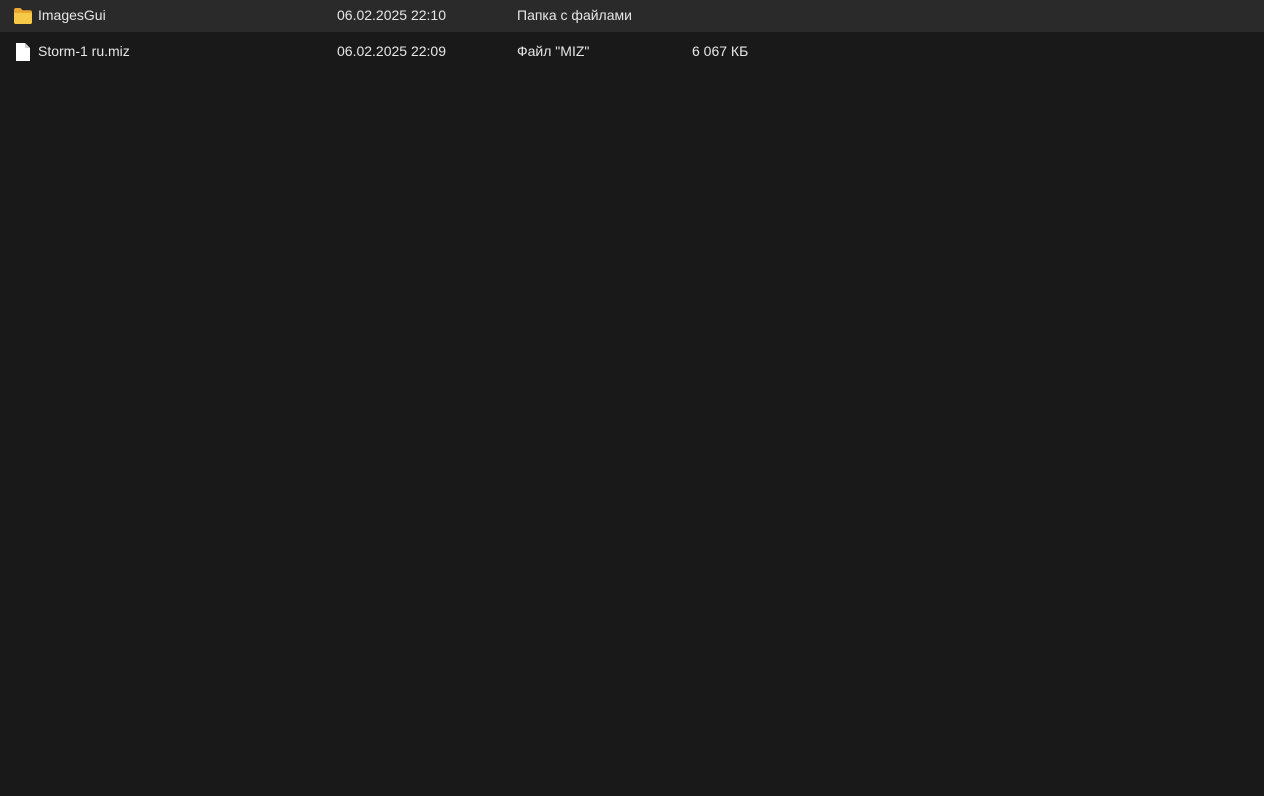 The width and height of the screenshot is (1264, 796). I want to click on file-date-modified: 06.02.2025 22:09, so click(391, 51).